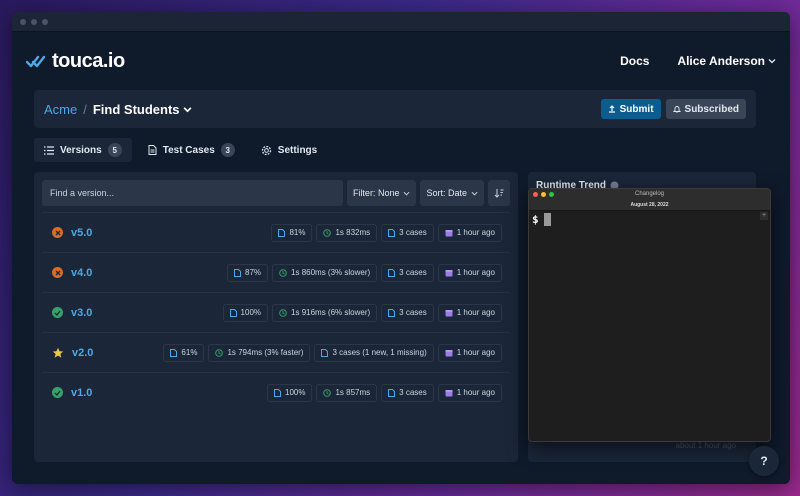 The image size is (800, 496). What do you see at coordinates (726, 61) in the screenshot?
I see `user-menu: Alice Anderson` at bounding box center [726, 61].